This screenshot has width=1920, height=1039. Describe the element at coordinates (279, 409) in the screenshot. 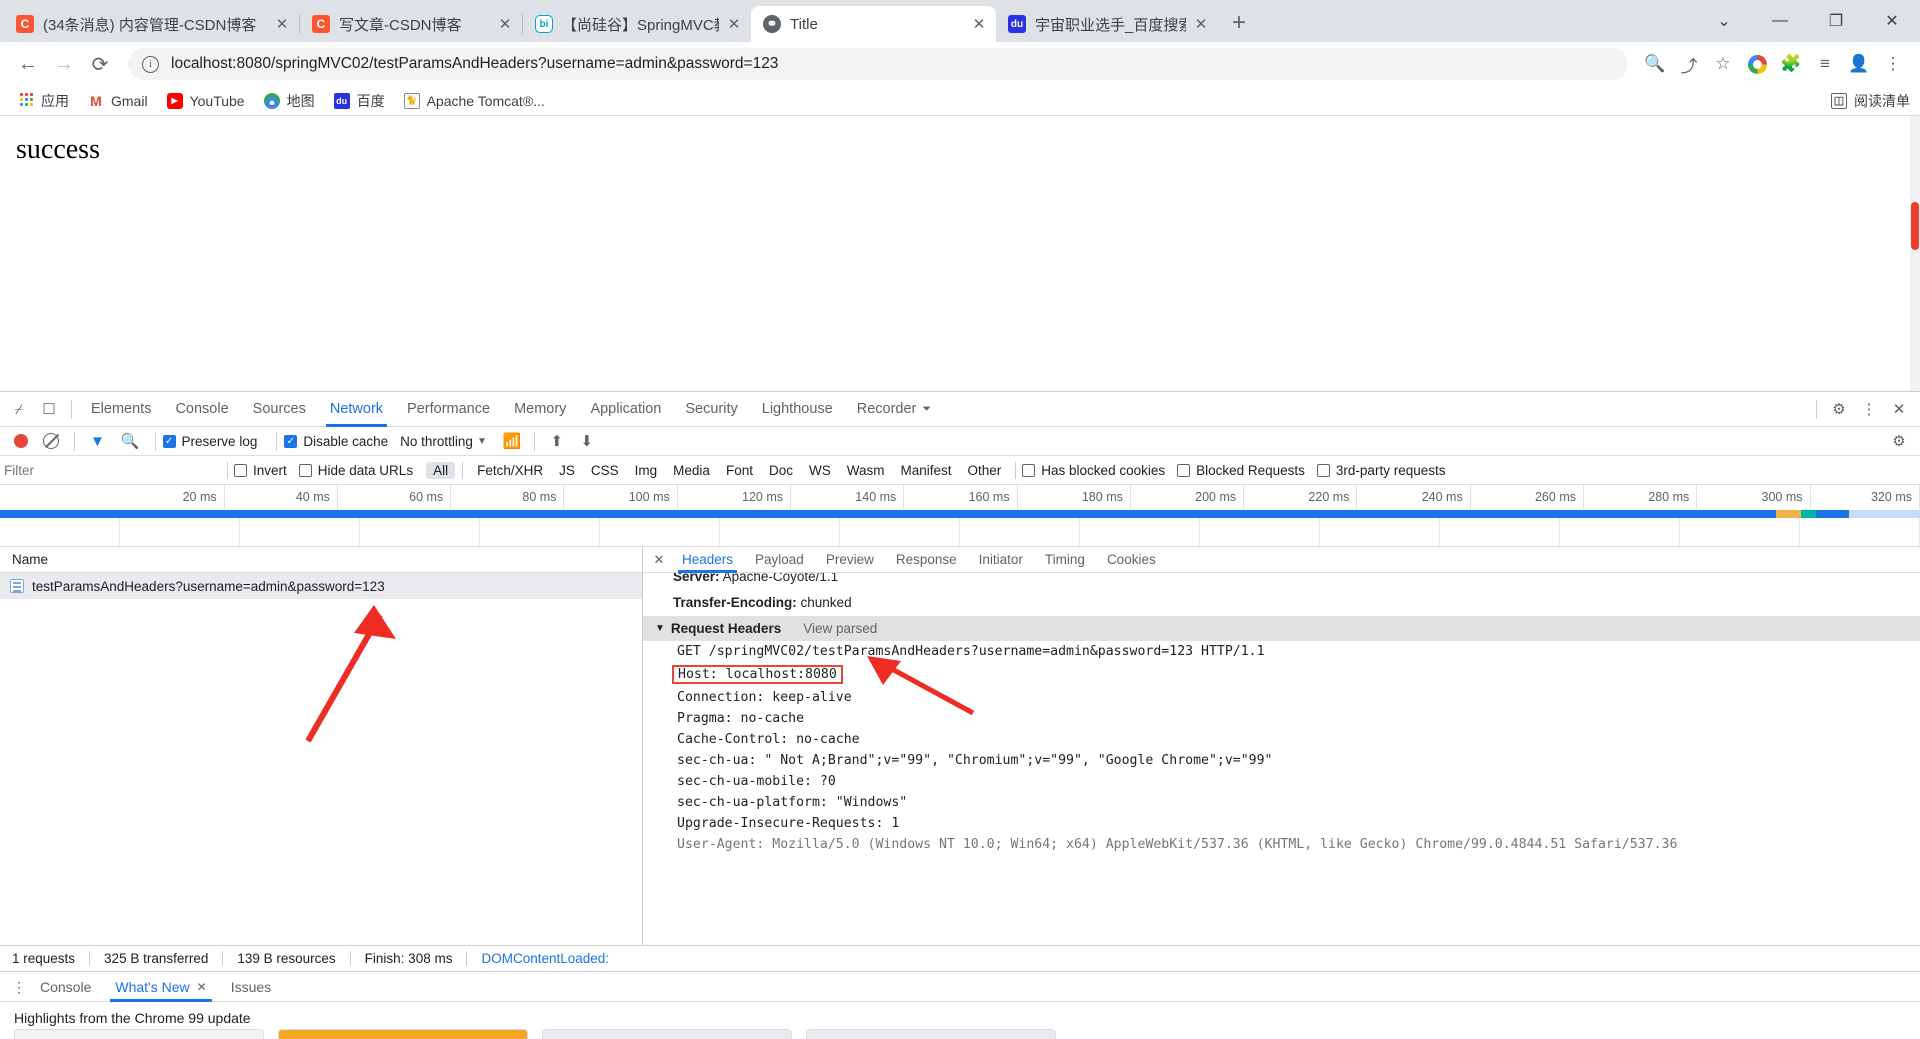

I see `devtools-tab-sources: Sources` at that location.